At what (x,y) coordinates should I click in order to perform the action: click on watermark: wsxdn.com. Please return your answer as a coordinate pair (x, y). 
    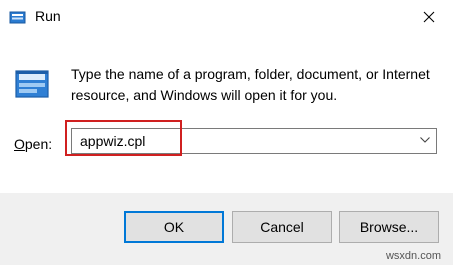
    Looking at the image, I should click on (413, 256).